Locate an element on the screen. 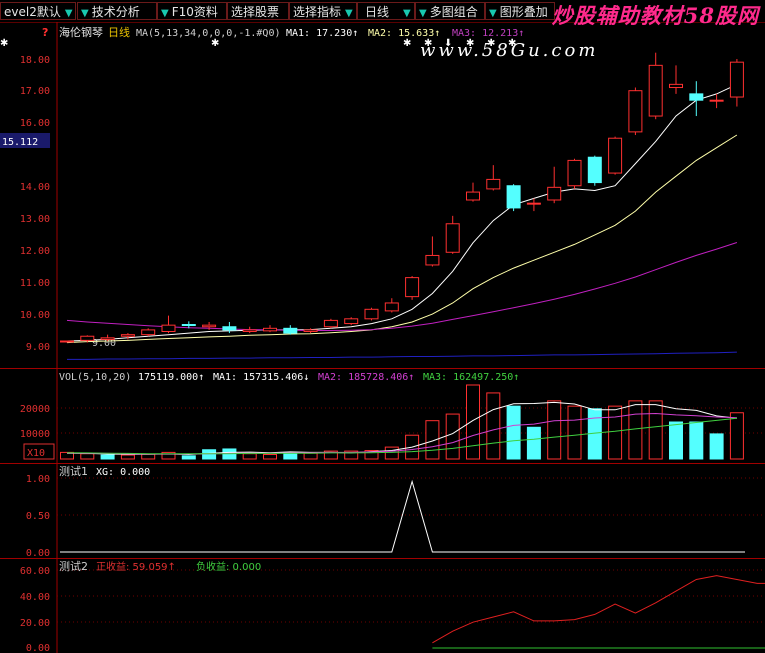 The image size is (765, 653). test2-neg-readout: 负收益: 0.000 is located at coordinates (228, 566).